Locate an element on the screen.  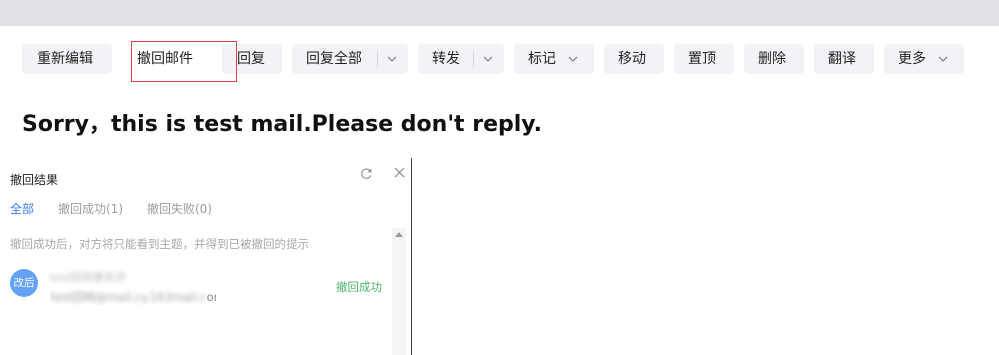
forward-button: 转发 is located at coordinates (461, 59).